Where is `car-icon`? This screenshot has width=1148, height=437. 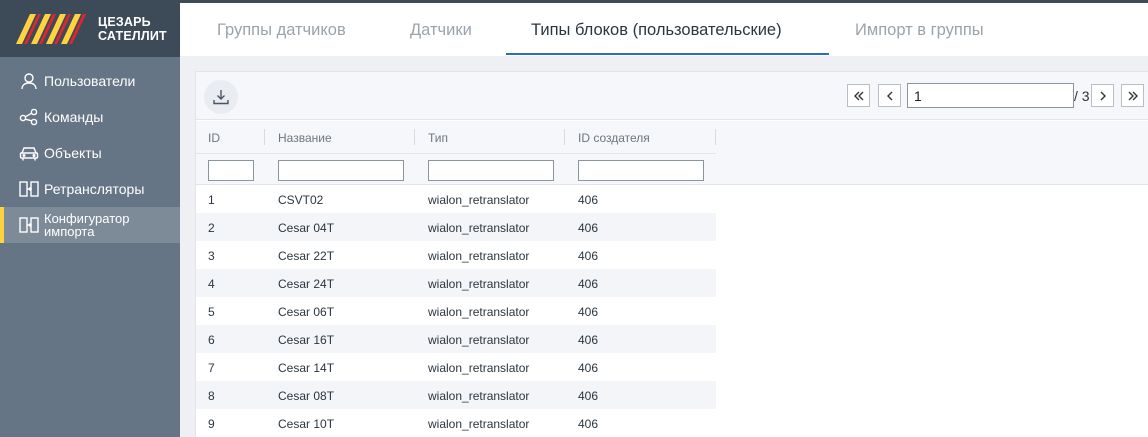
car-icon is located at coordinates (29, 153).